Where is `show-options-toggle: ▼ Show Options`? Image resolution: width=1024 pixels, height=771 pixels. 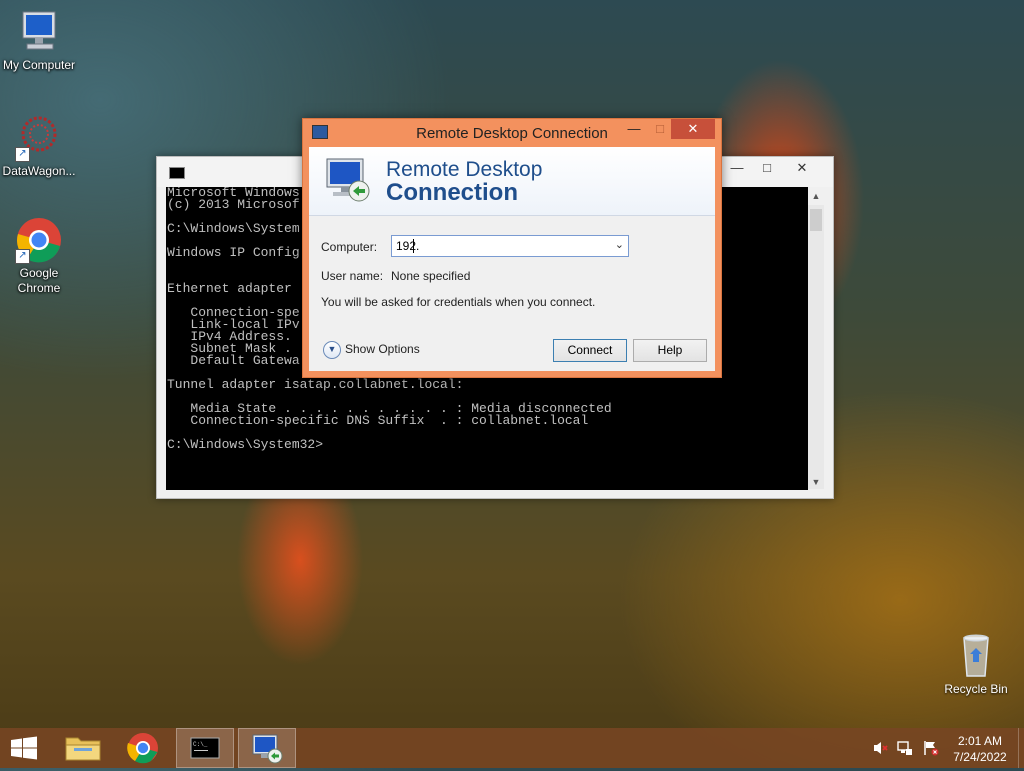 show-options-toggle: ▼ Show Options is located at coordinates (371, 350).